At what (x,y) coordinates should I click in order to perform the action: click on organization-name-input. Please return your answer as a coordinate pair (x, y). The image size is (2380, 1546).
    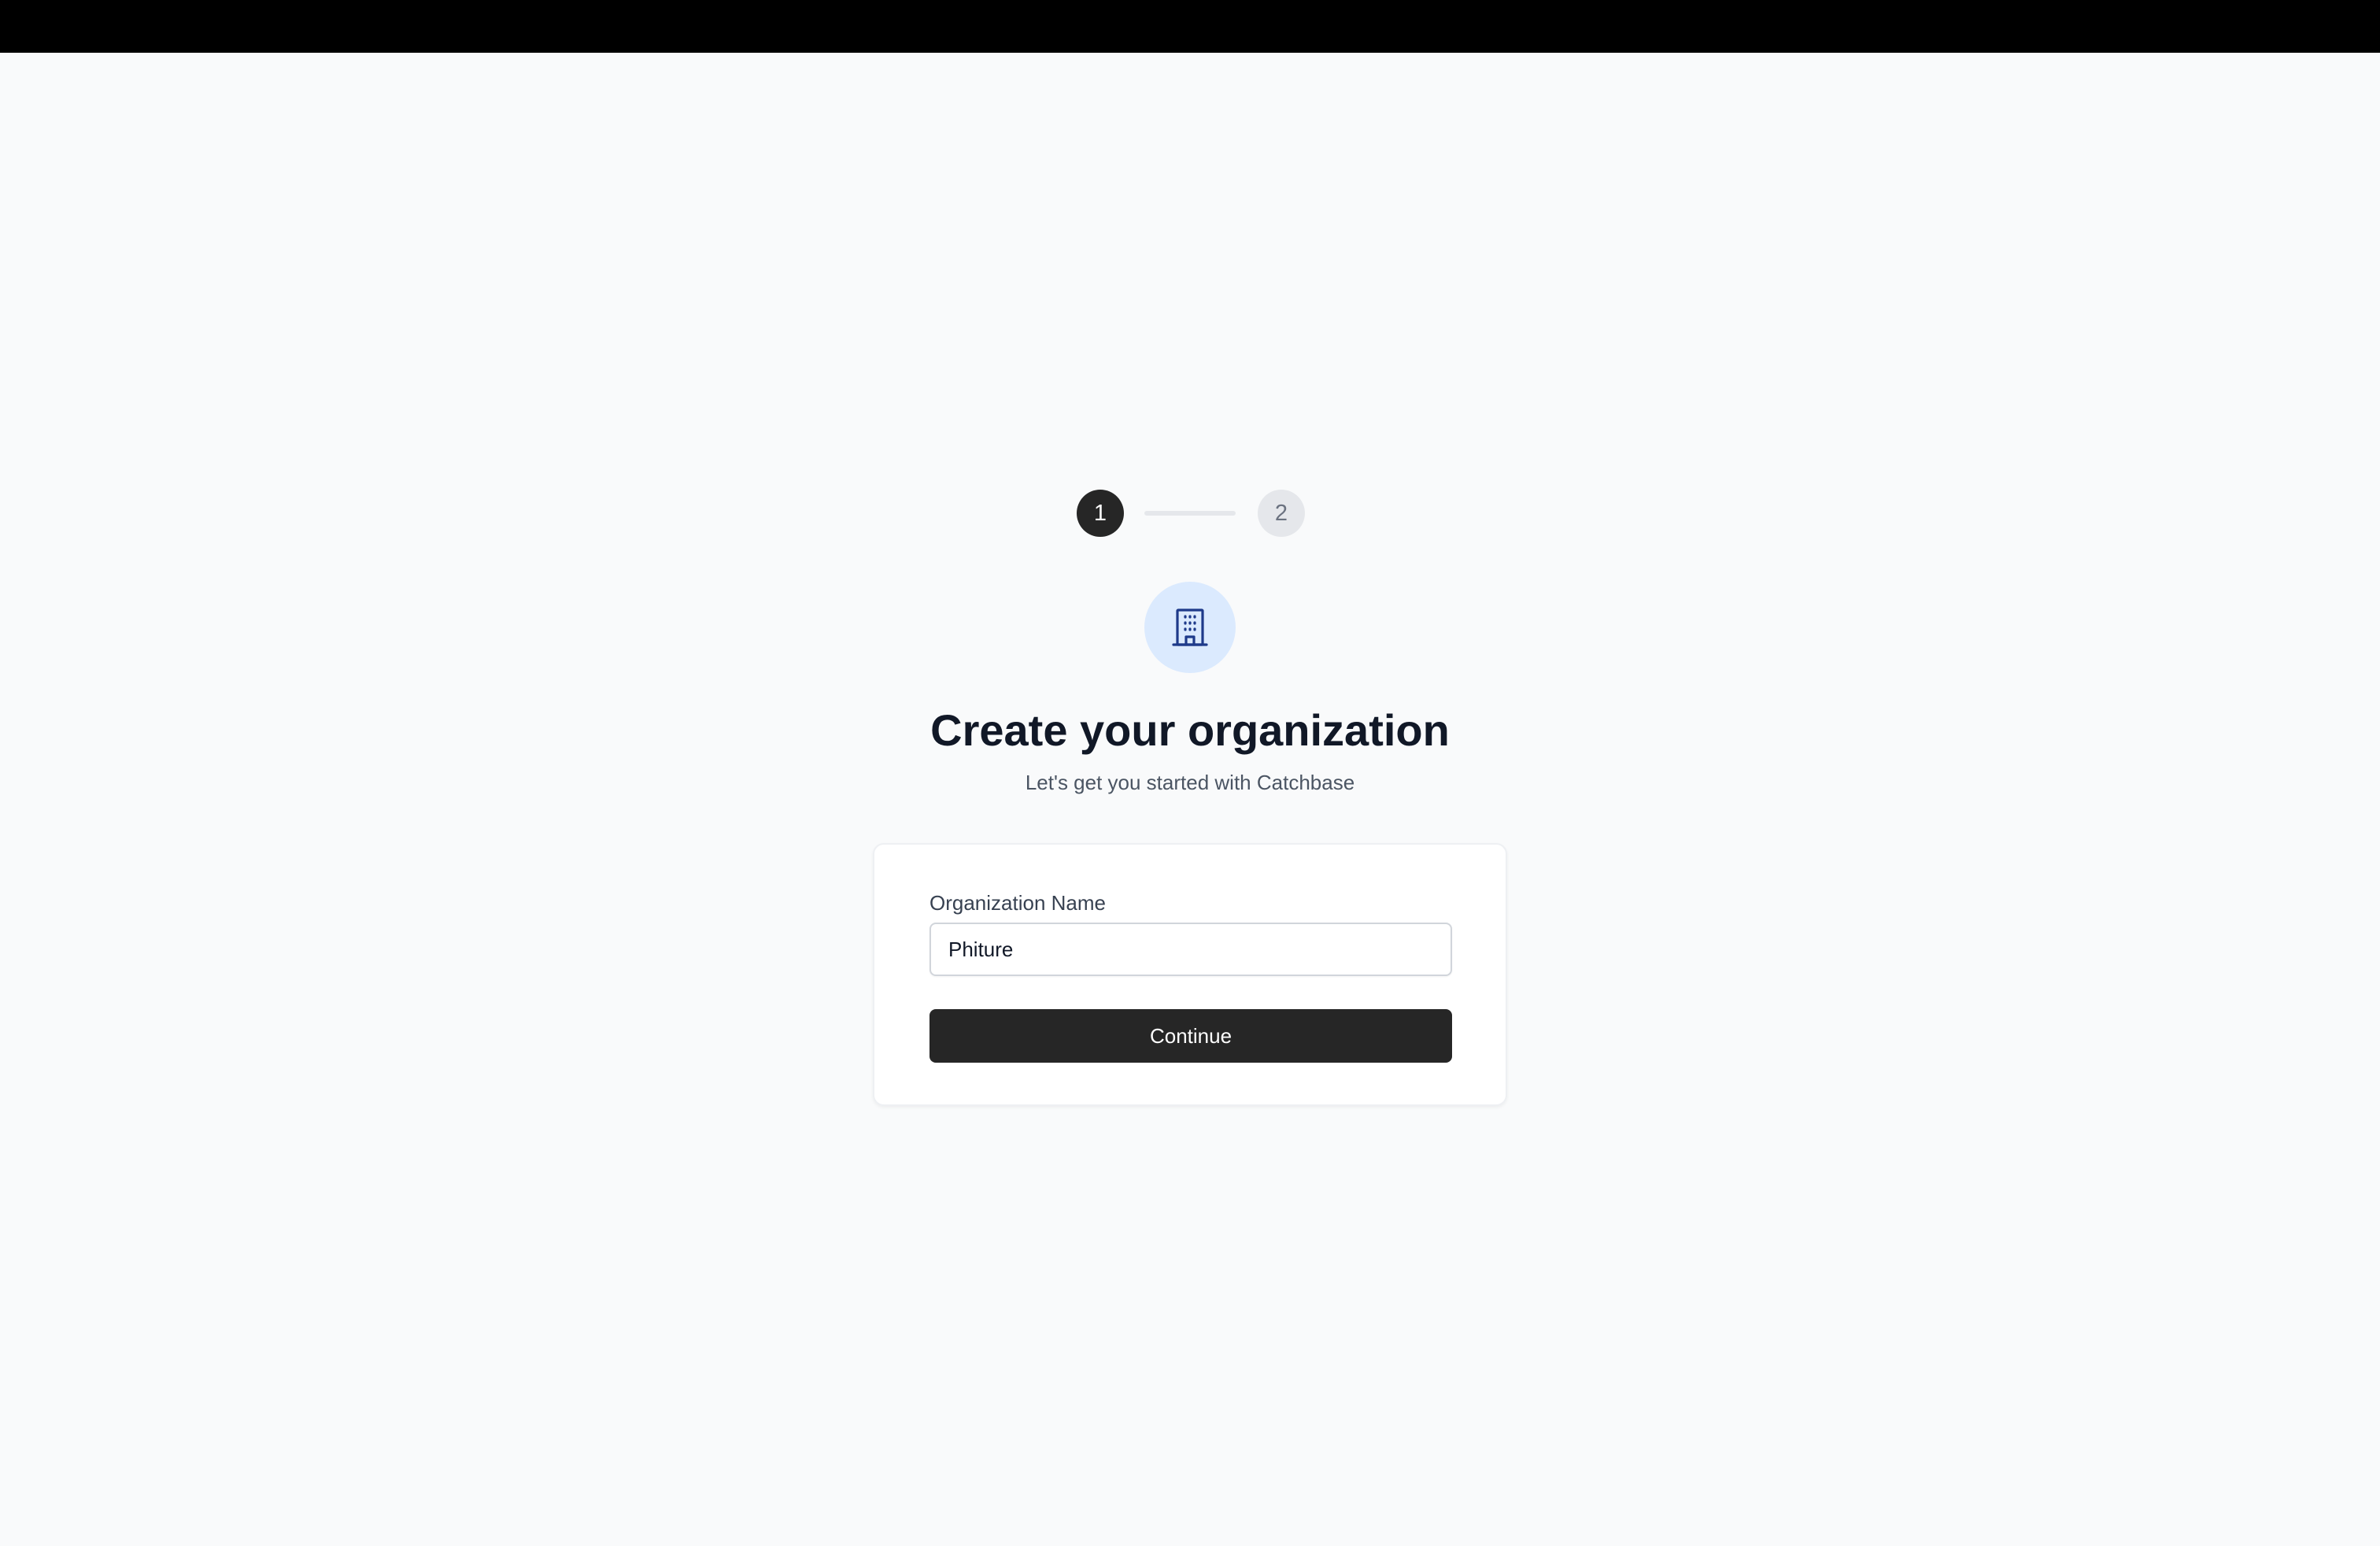
    Looking at the image, I should click on (1190, 949).